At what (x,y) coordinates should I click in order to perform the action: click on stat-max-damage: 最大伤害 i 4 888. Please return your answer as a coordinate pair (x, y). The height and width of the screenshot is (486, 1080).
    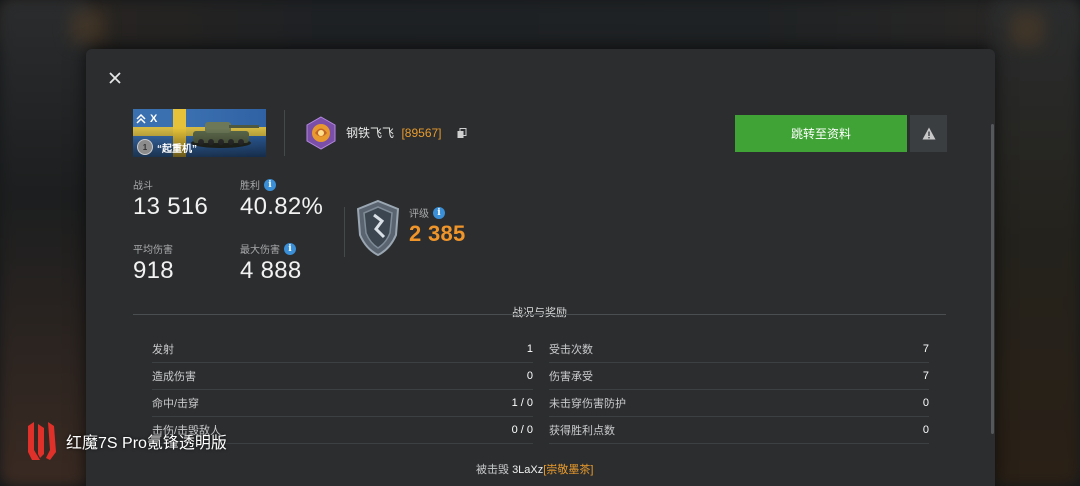
    Looking at the image, I should click on (271, 263).